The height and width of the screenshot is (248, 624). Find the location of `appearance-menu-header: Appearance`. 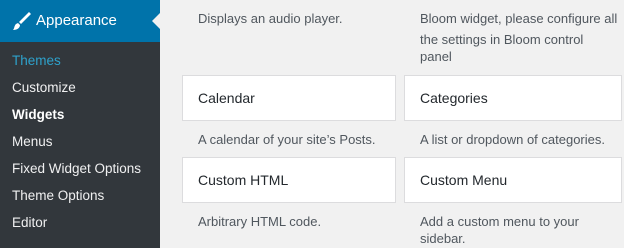

appearance-menu-header: Appearance is located at coordinates (80, 21).